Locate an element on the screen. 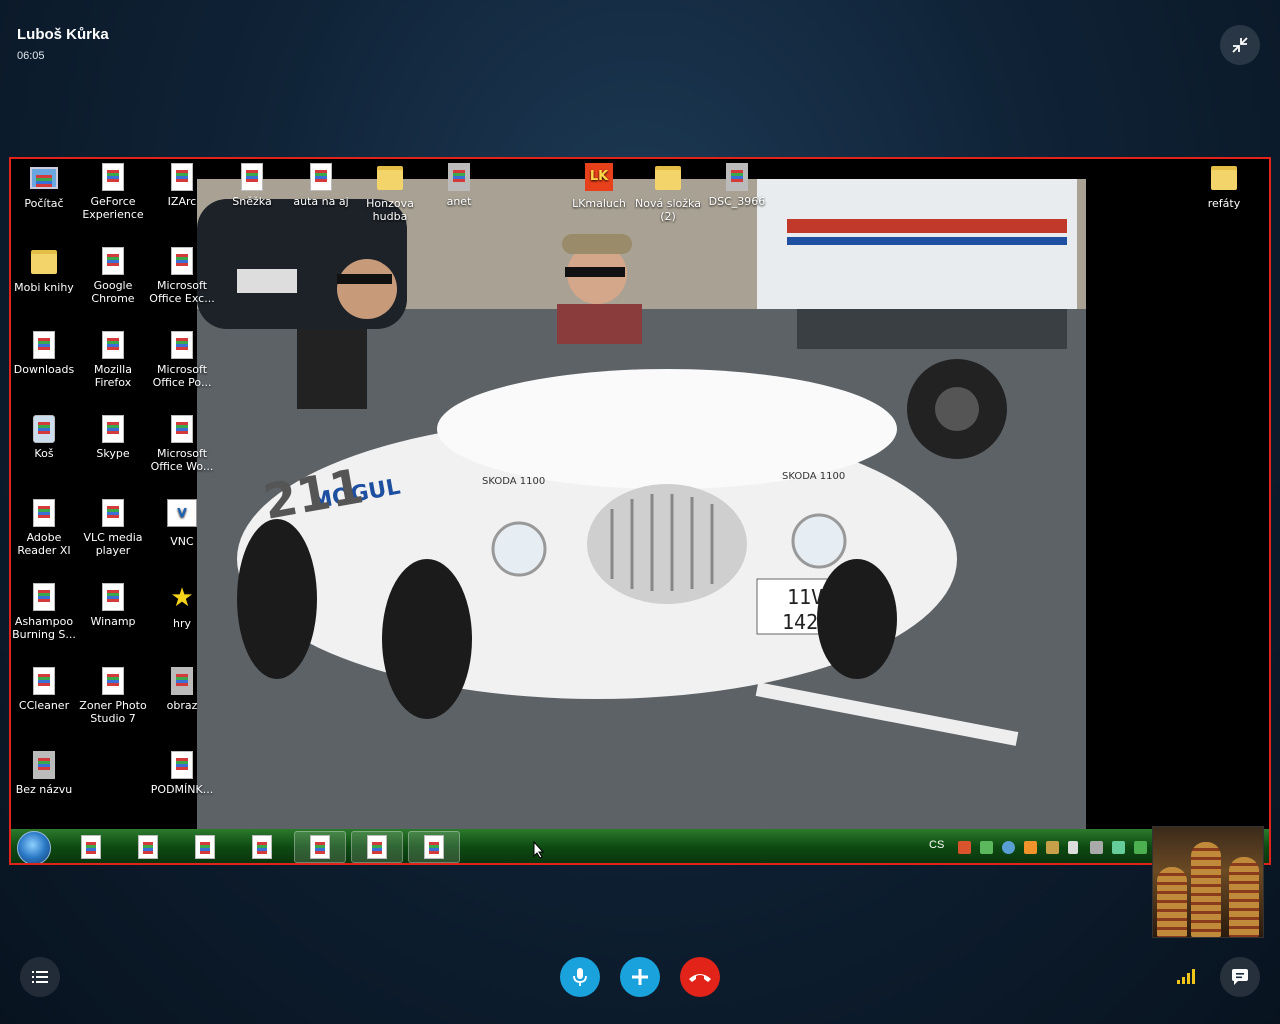 This screenshot has height=1024, width=1280. desktop-icon: Downloads is located at coordinates (45, 353).